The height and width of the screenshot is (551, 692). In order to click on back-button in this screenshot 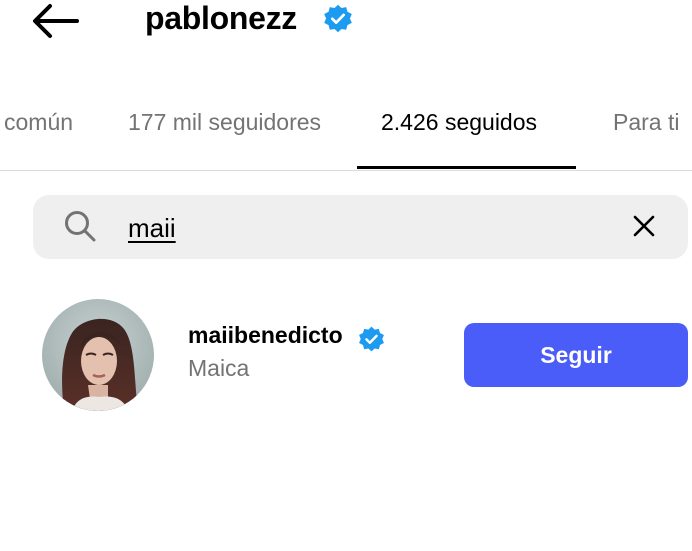, I will do `click(56, 21)`.